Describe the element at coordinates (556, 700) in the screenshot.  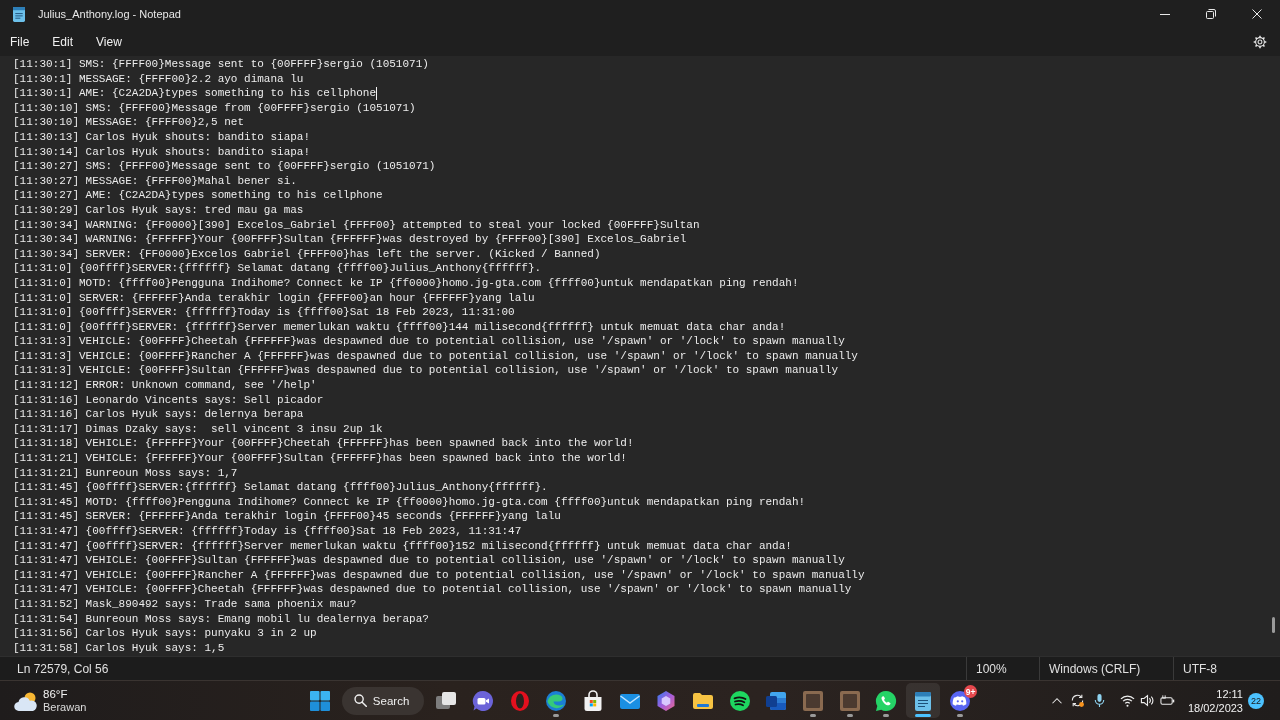
I see `swirl-icon` at that location.